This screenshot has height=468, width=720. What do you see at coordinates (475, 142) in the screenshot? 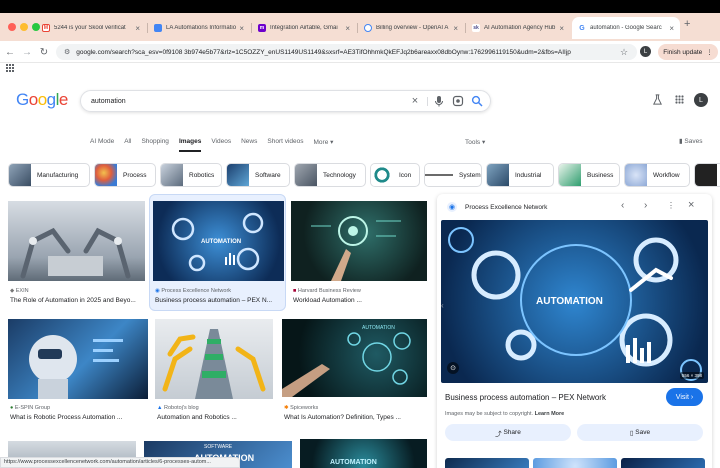
I see `tools-button: Tools ▾` at bounding box center [475, 142].